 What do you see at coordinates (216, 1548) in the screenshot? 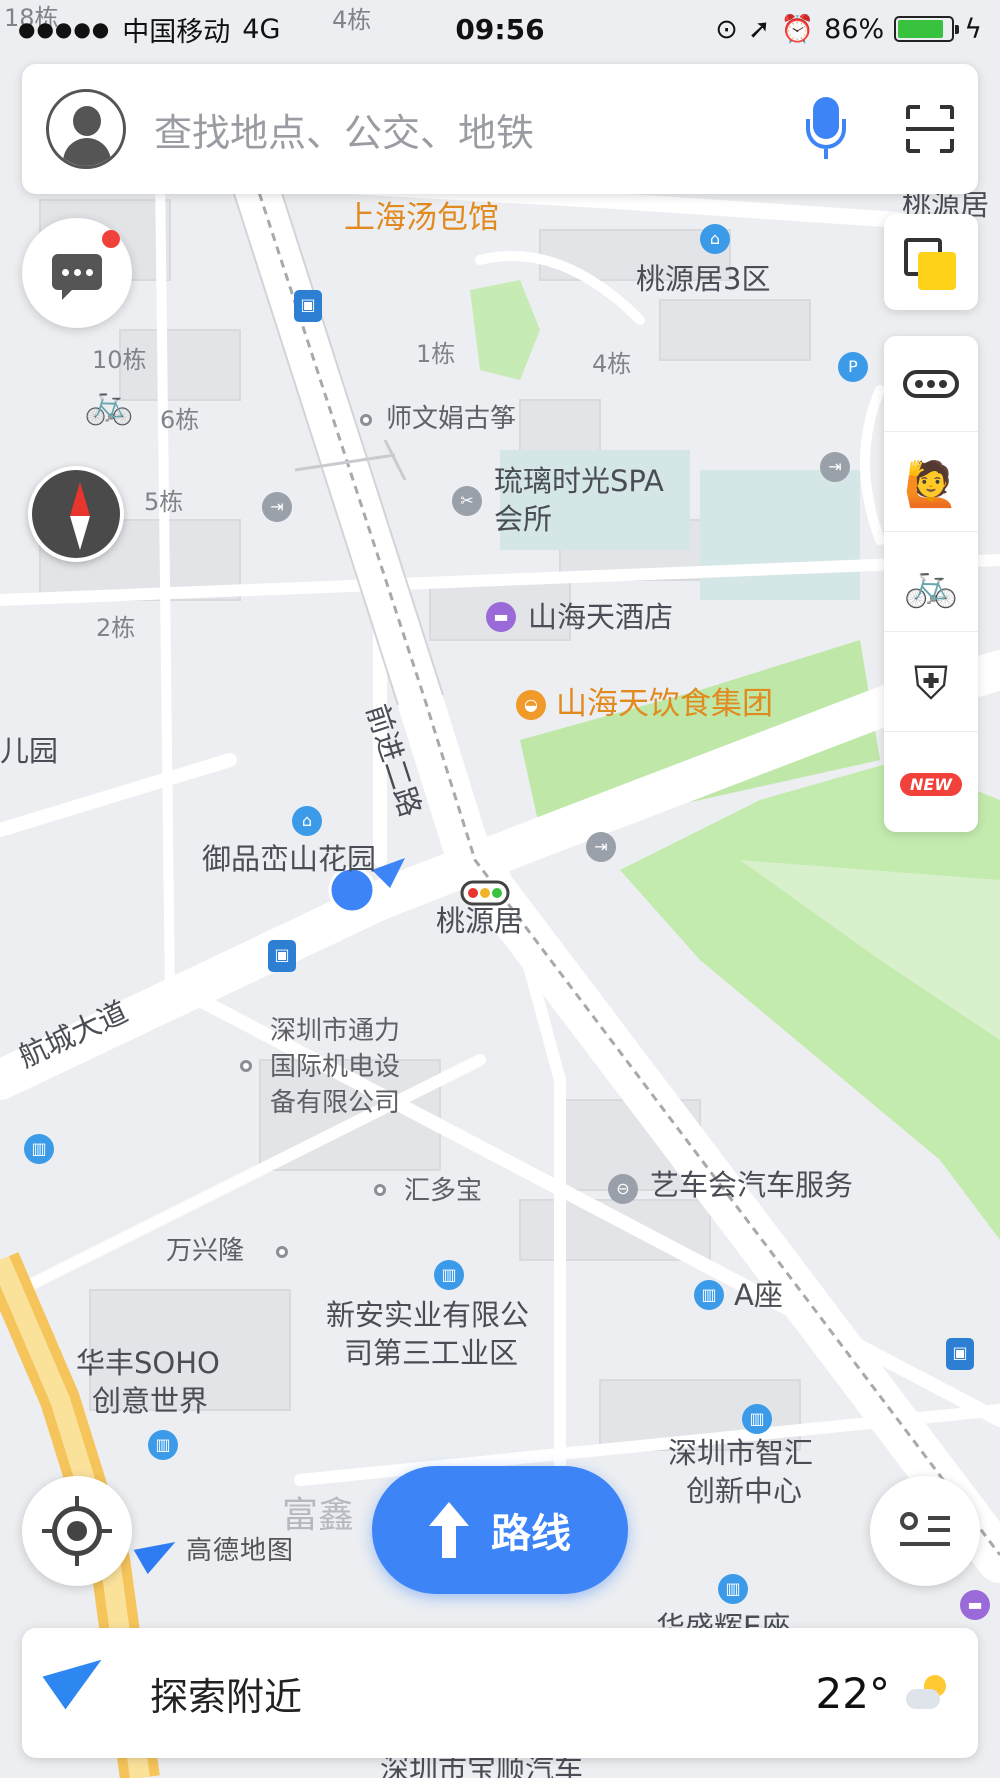
I see `amap-logo: 高德地图` at bounding box center [216, 1548].